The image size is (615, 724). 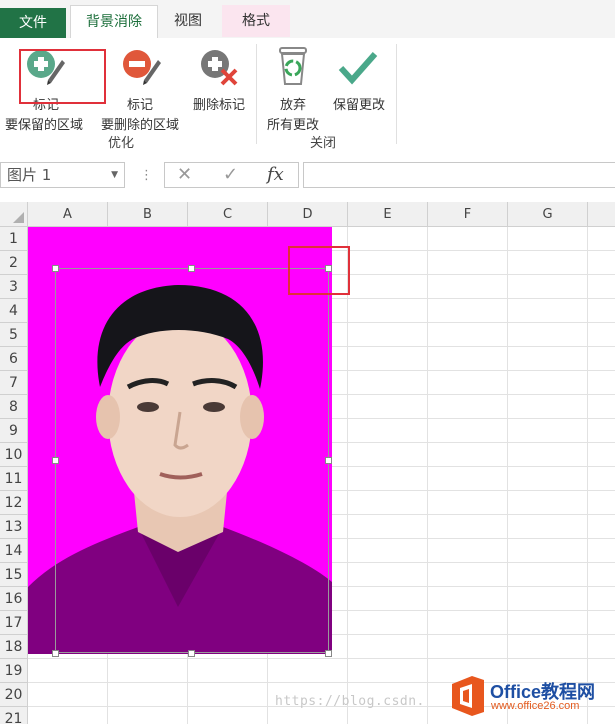 What do you see at coordinates (459, 175) in the screenshot?
I see `formula-input` at bounding box center [459, 175].